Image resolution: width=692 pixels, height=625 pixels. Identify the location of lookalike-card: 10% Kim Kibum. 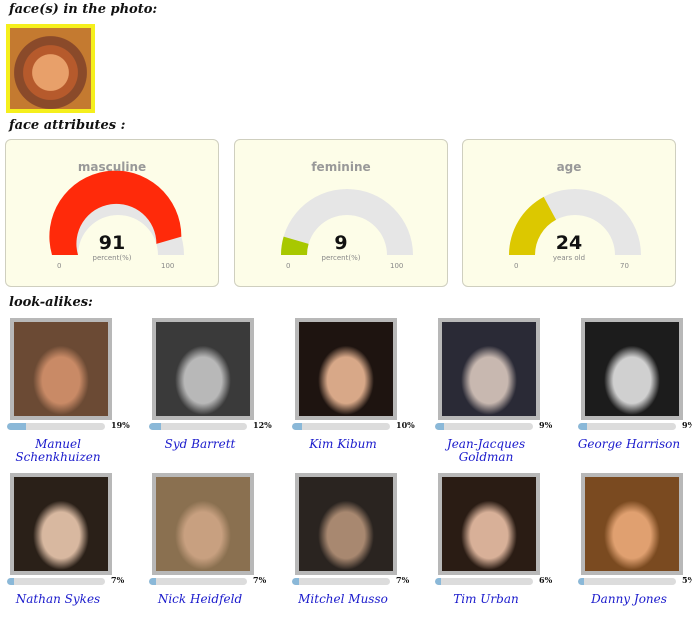
(361, 393).